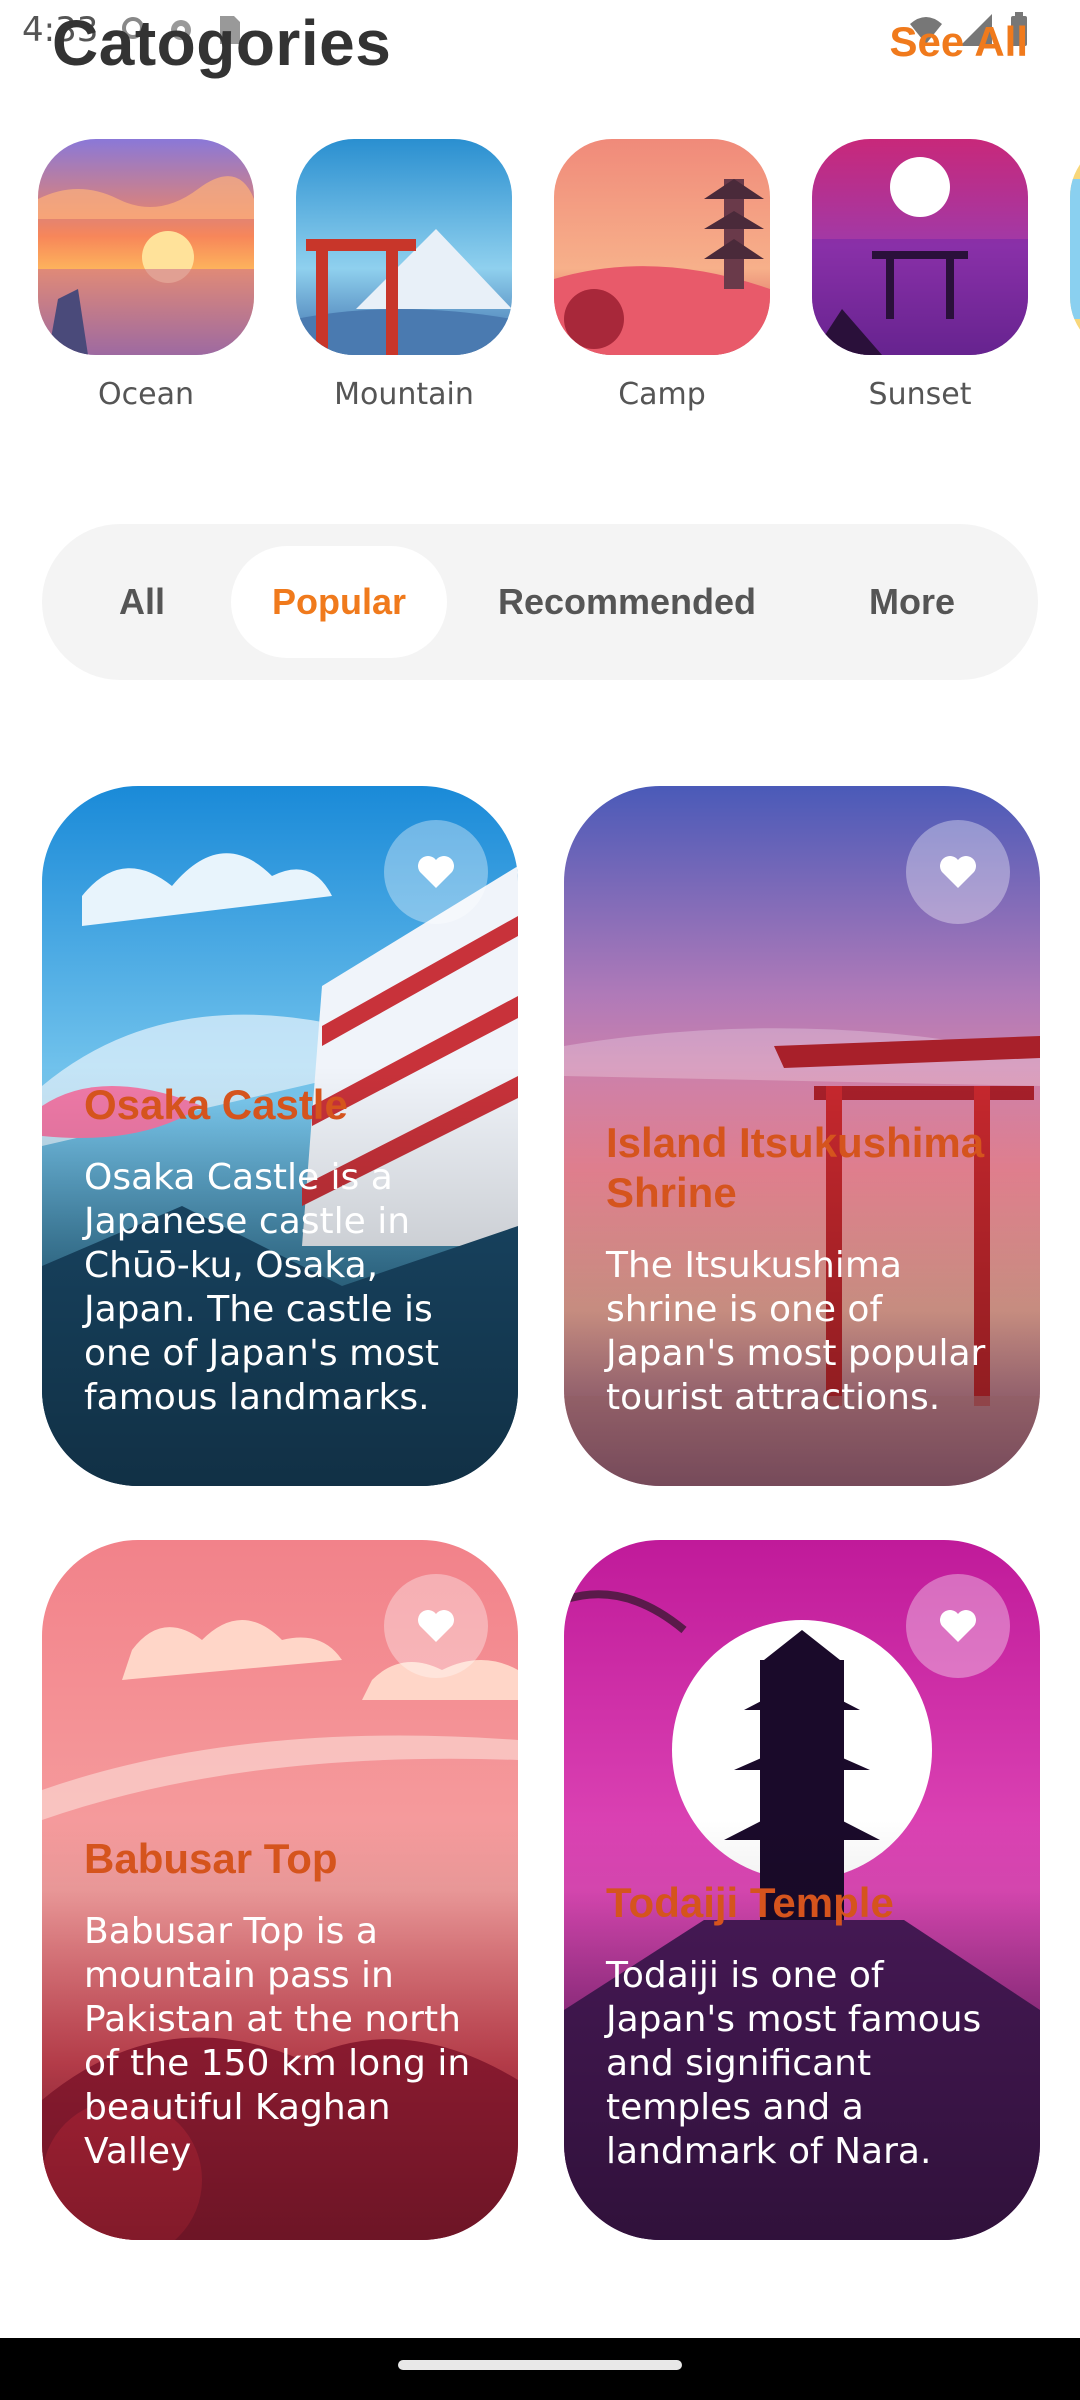  I want to click on category-label: Mountain, so click(404, 394).